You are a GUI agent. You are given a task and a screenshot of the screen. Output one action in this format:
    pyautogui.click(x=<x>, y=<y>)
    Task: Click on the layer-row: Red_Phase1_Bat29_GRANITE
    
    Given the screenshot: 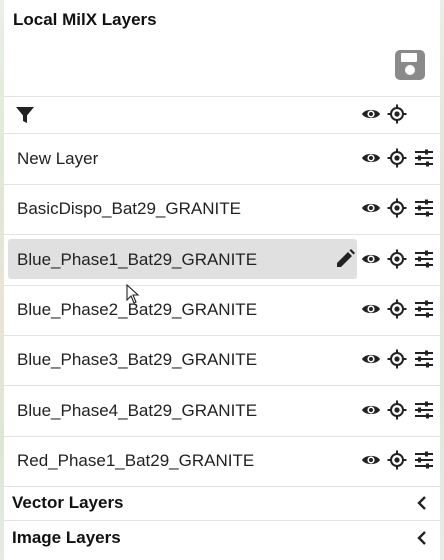 What is the action you would take?
    pyautogui.click(x=222, y=461)
    